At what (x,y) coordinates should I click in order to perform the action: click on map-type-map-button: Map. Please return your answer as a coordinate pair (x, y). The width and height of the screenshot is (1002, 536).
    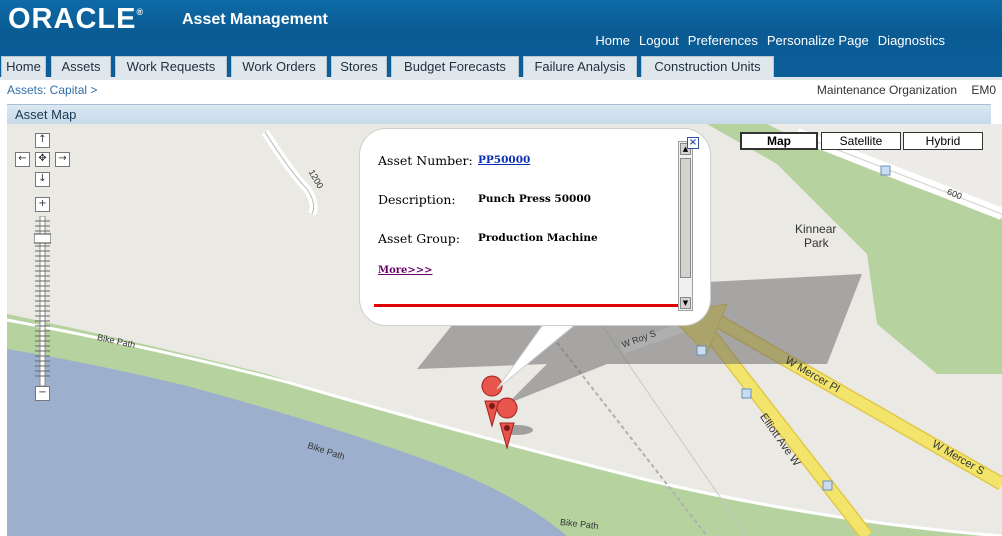
    Looking at the image, I should click on (779, 141).